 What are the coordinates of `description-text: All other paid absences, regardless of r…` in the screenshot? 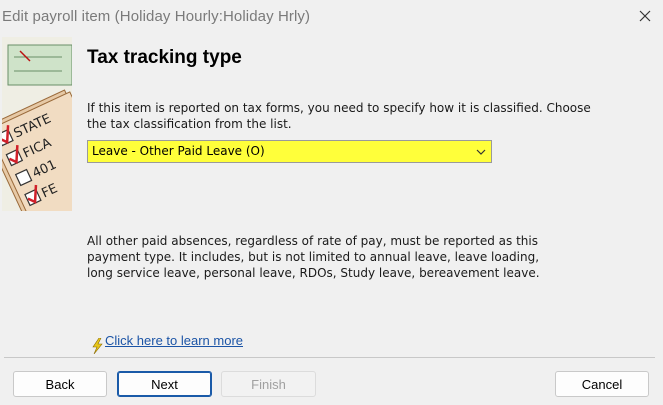 It's located at (313, 257).